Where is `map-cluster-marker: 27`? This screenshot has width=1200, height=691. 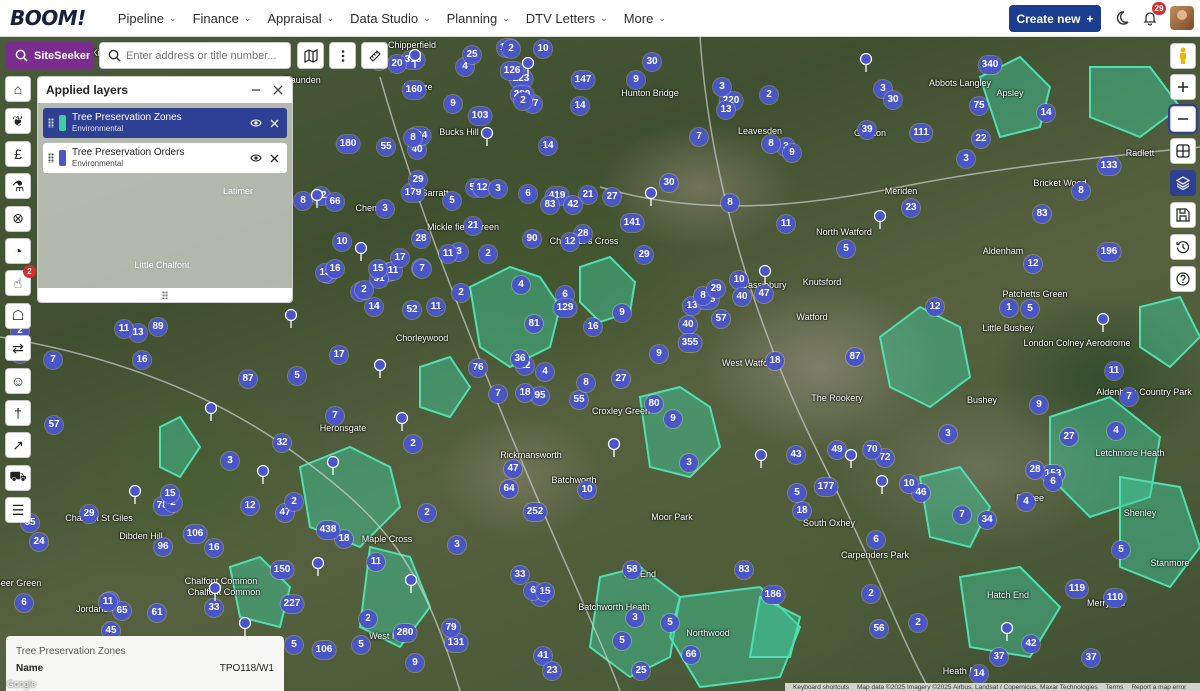 map-cluster-marker: 27 is located at coordinates (621, 379).